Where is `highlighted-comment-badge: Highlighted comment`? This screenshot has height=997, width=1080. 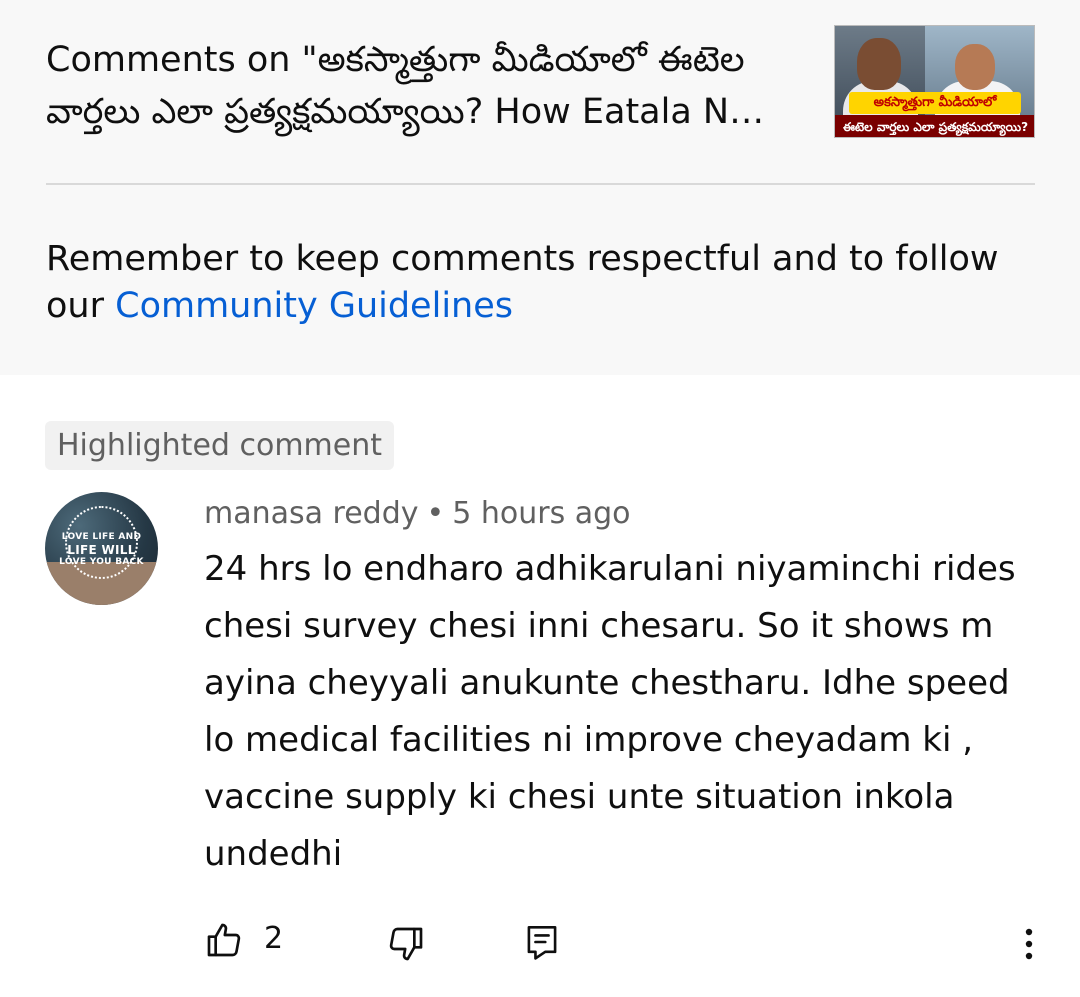 highlighted-comment-badge: Highlighted comment is located at coordinates (220, 445).